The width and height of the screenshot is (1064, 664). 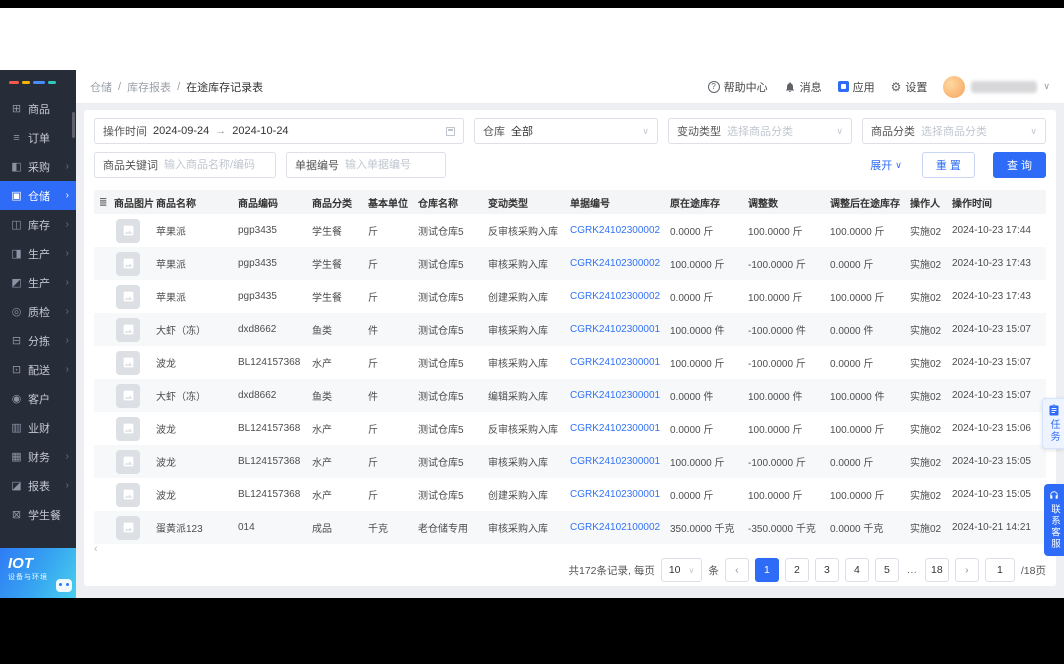 What do you see at coordinates (1053, 423) in the screenshot?
I see `task-floating-button: 任务` at bounding box center [1053, 423].